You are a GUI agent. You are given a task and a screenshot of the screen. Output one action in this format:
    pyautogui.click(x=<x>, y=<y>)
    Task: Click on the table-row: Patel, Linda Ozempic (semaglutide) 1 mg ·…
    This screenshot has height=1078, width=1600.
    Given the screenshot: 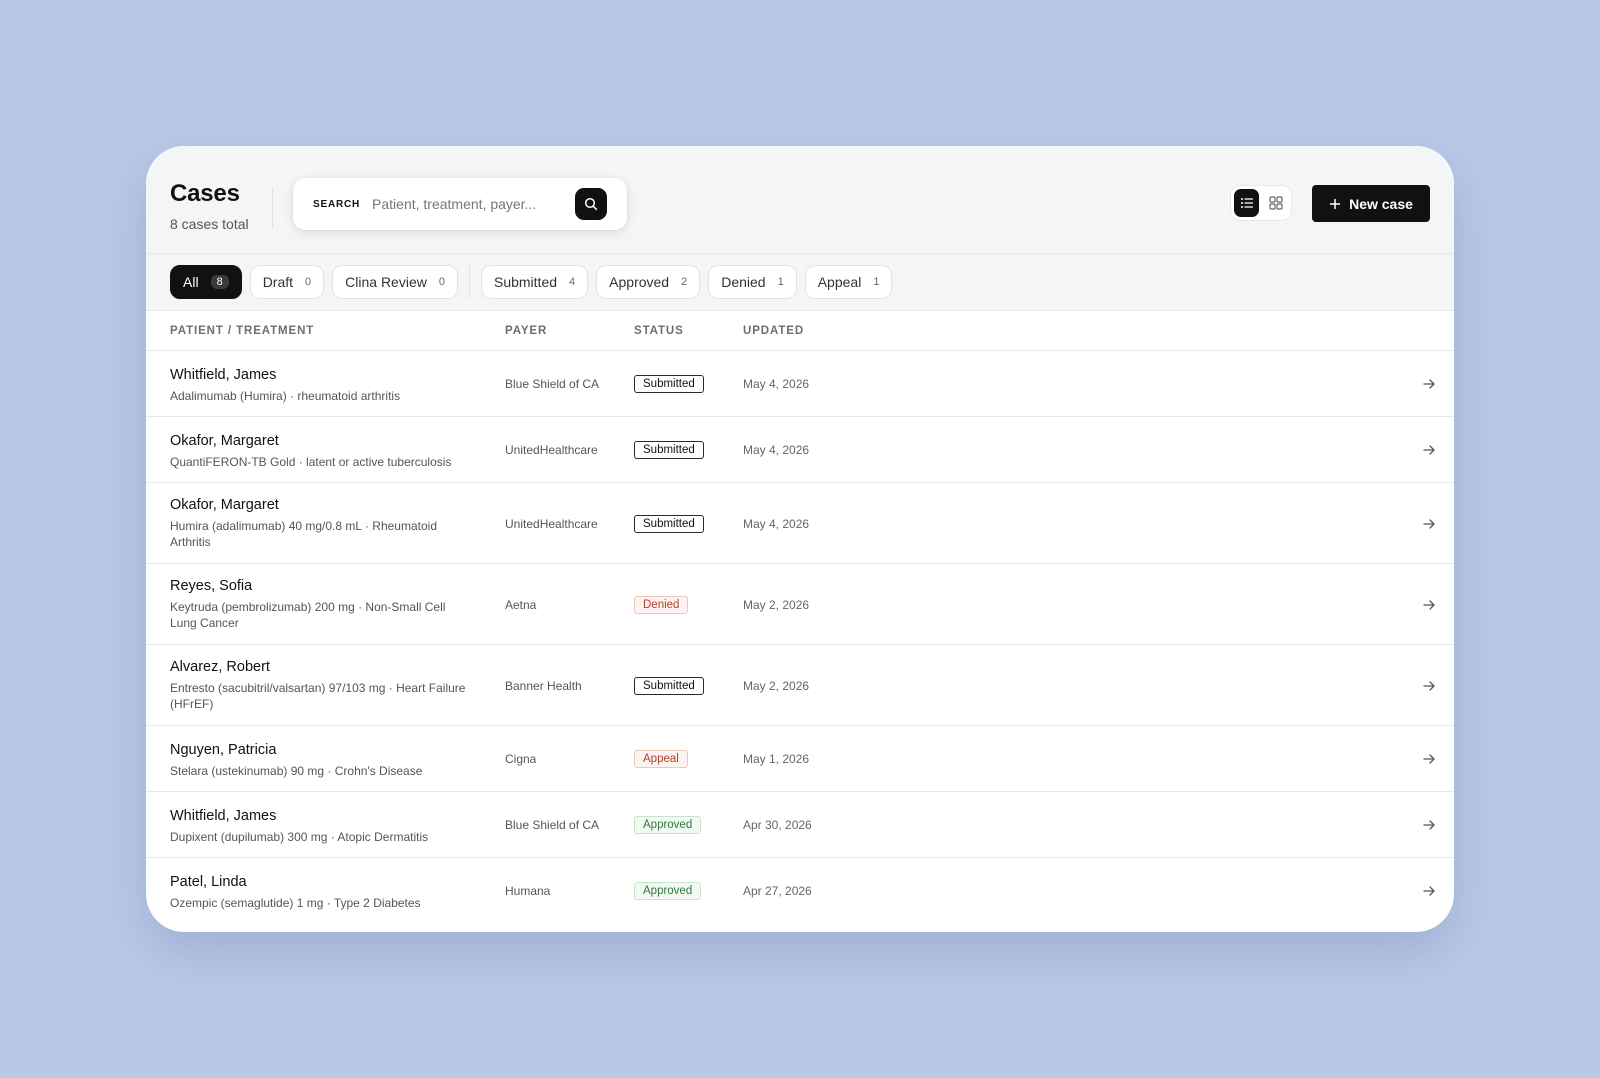 What is the action you would take?
    pyautogui.click(x=800, y=891)
    